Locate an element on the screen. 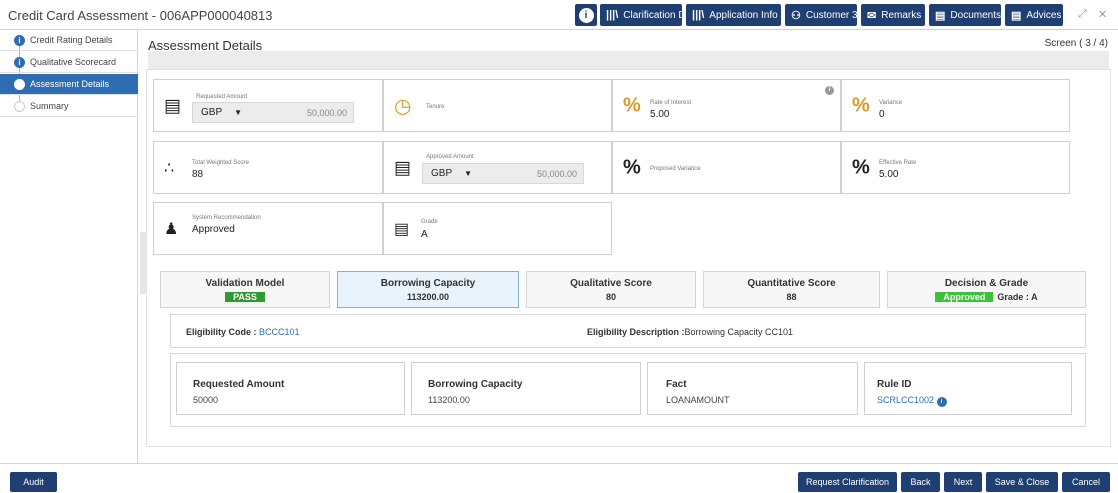  quantitative-score-tile: Quantitative Score 88 is located at coordinates (791, 289).